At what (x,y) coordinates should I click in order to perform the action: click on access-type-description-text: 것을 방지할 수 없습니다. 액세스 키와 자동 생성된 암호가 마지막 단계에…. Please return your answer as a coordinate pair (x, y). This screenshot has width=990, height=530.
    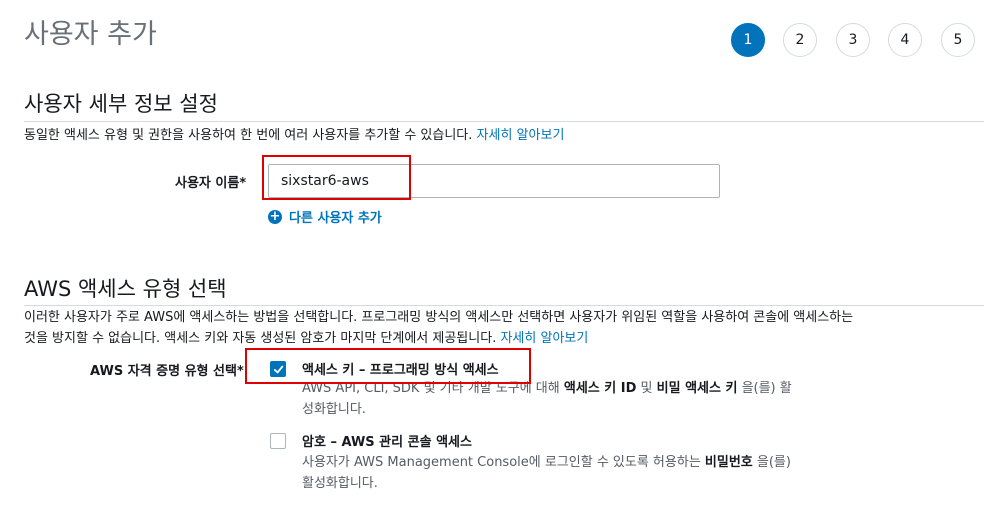
    Looking at the image, I should click on (260, 338).